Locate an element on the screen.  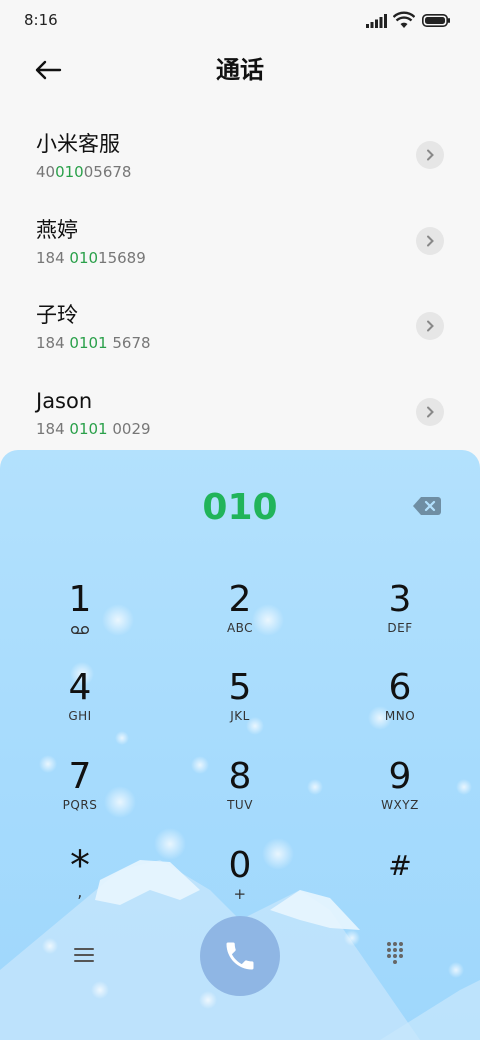
contact-name: 燕婷 is located at coordinates (57, 229).